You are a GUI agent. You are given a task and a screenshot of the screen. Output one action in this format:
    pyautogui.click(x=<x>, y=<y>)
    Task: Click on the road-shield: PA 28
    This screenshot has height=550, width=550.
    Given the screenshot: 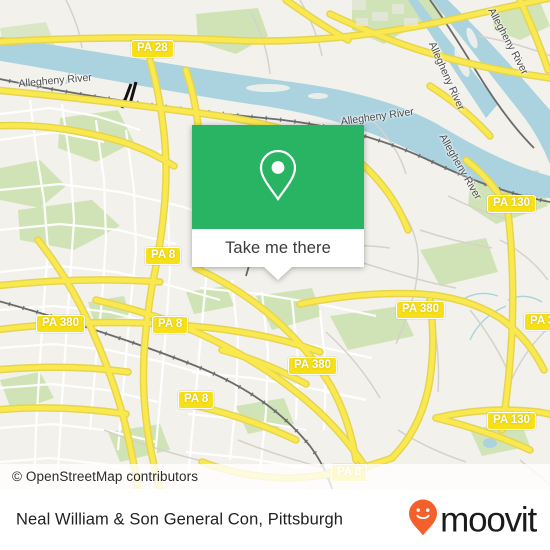 What is the action you would take?
    pyautogui.click(x=152, y=49)
    